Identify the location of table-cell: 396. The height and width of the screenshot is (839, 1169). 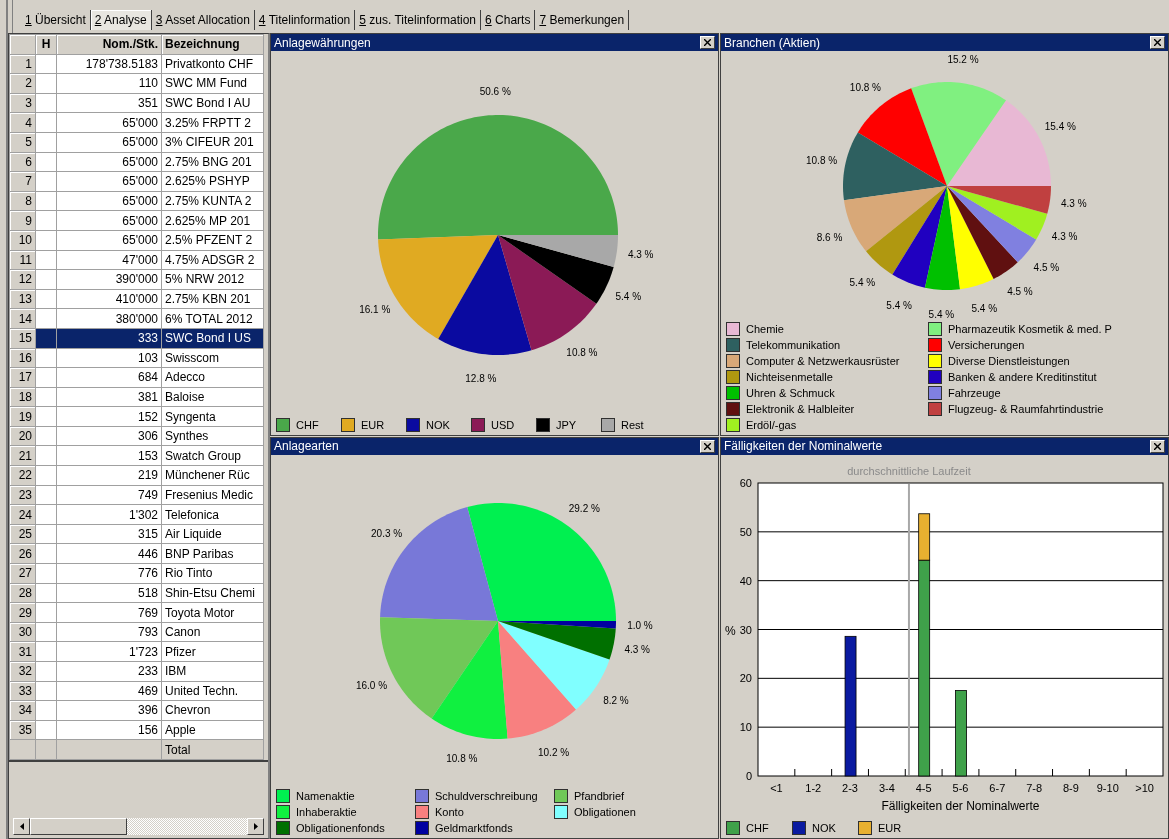
(109, 710).